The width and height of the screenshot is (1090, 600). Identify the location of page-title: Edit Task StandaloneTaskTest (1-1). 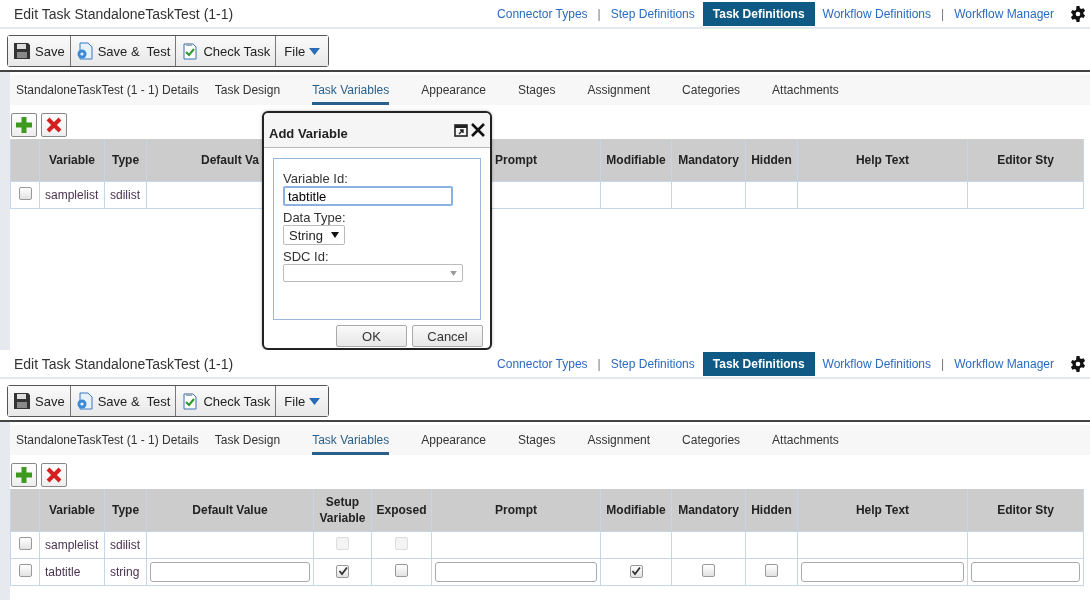
(124, 13).